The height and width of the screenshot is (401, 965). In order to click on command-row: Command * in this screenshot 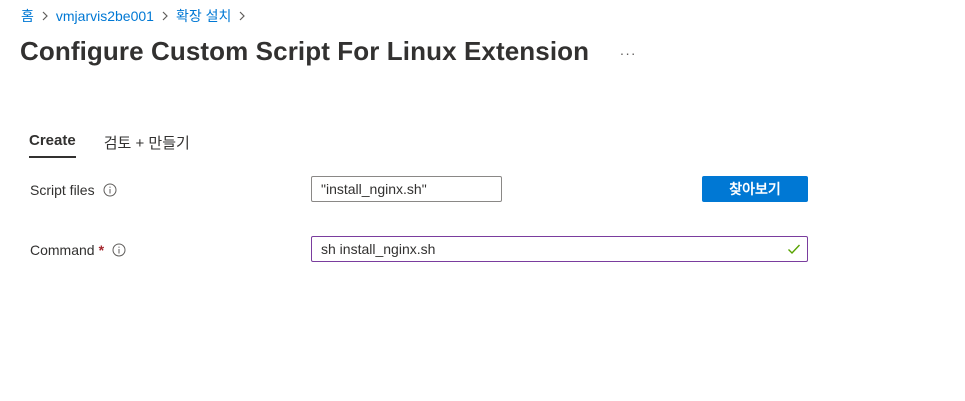, I will do `click(424, 250)`.